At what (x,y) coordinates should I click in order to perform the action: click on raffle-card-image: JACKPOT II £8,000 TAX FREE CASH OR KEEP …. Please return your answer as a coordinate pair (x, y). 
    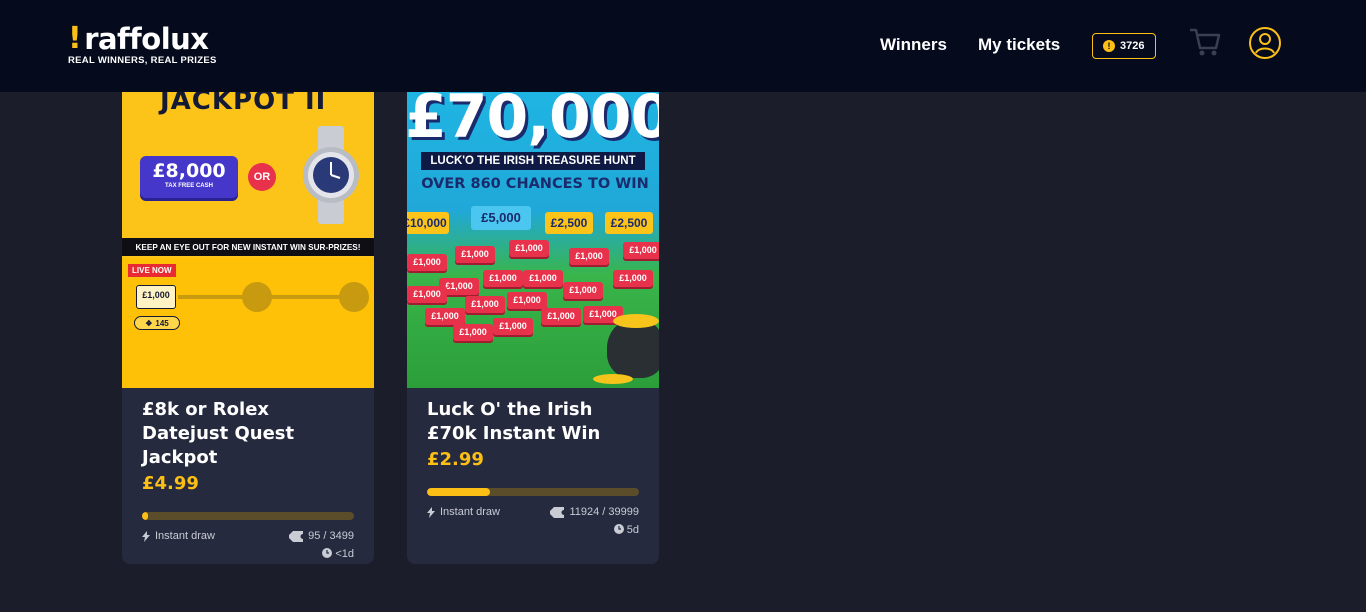
    Looking at the image, I should click on (248, 240).